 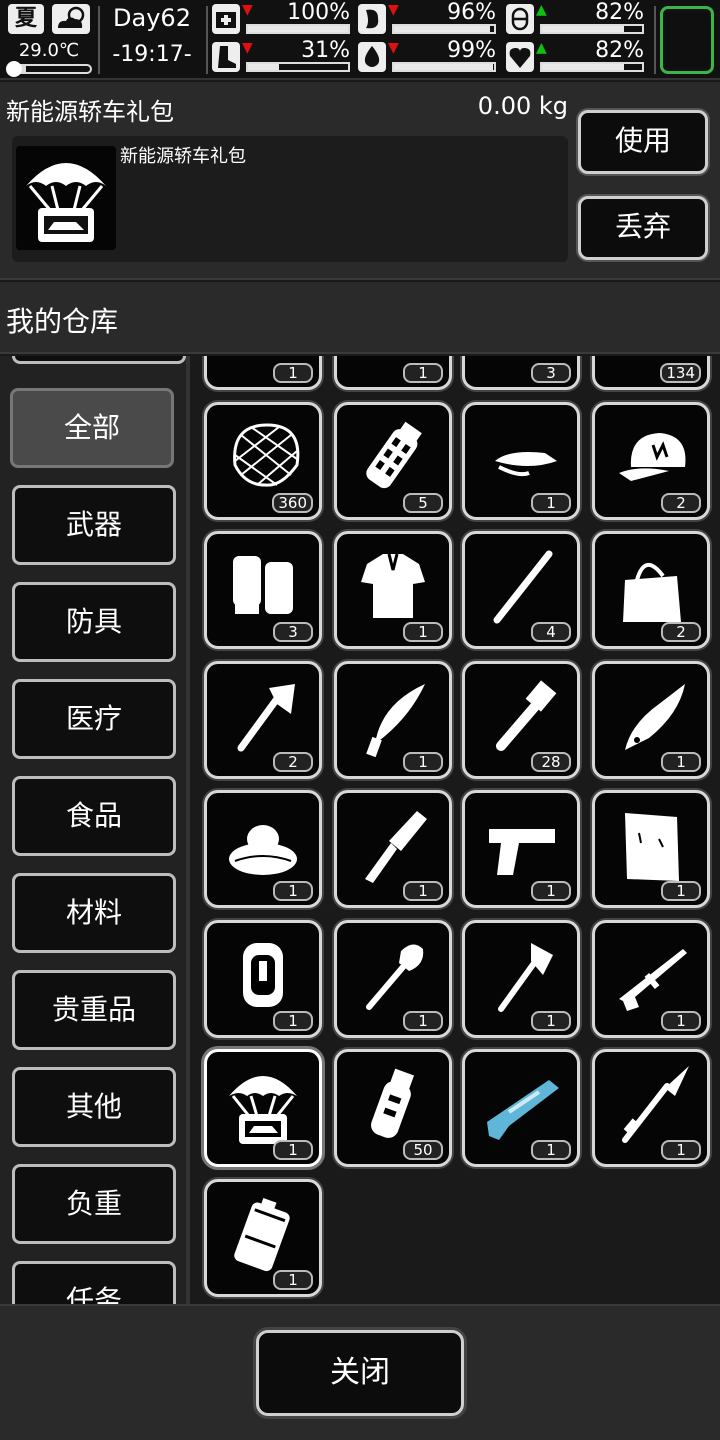 I want to click on close-button: 关闭, so click(x=360, y=1373).